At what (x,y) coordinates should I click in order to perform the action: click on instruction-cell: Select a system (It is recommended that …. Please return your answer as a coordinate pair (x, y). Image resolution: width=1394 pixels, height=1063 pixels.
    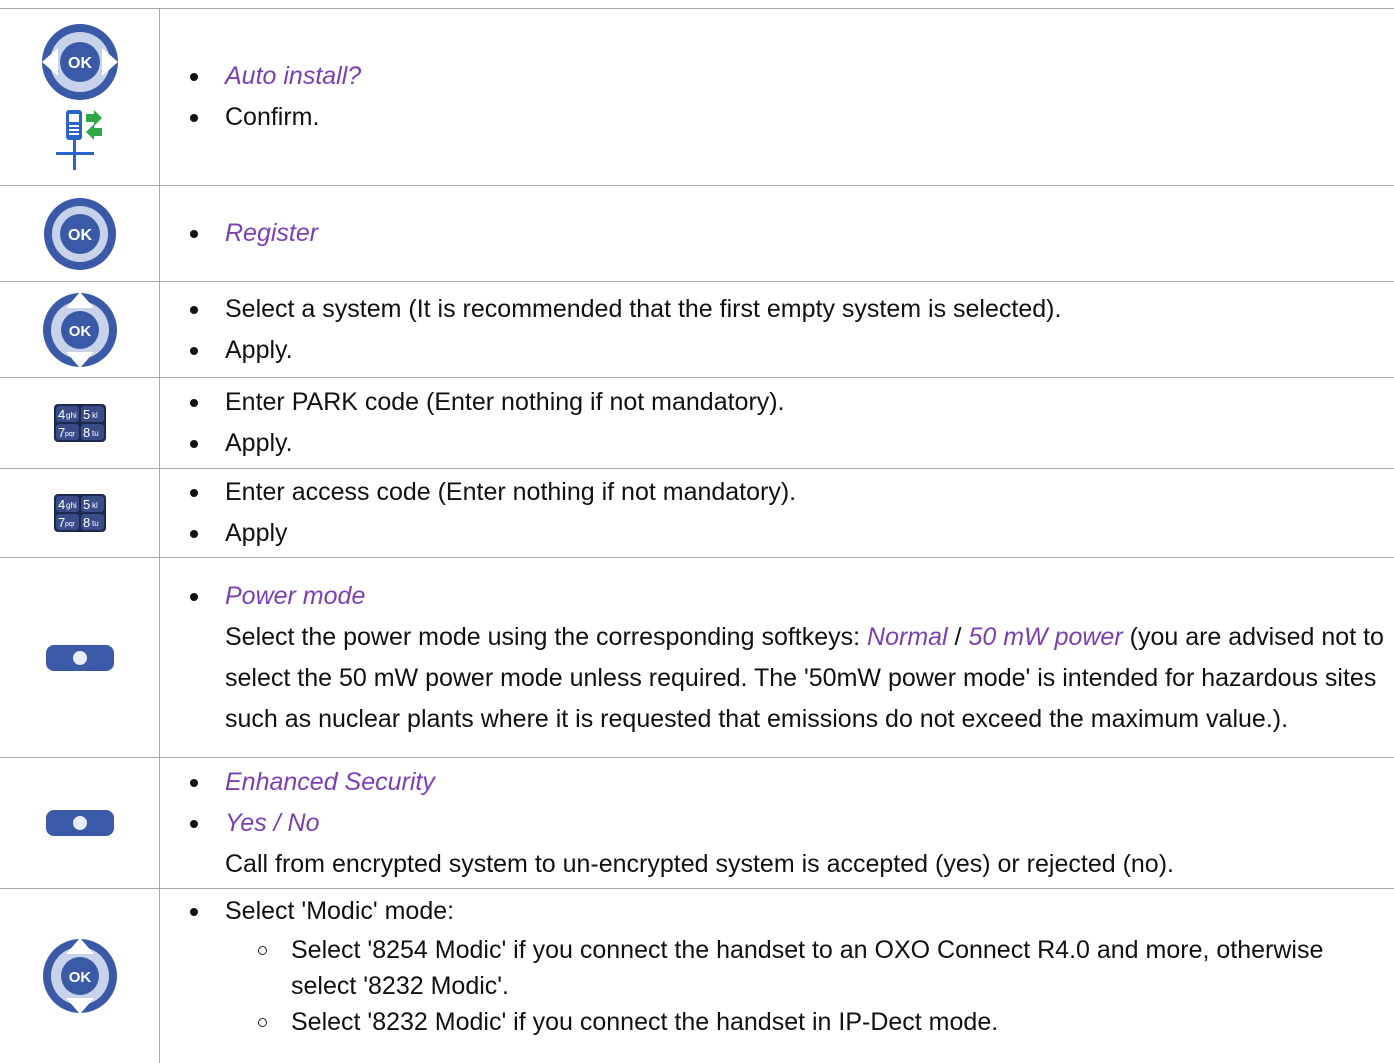
    Looking at the image, I should click on (777, 330).